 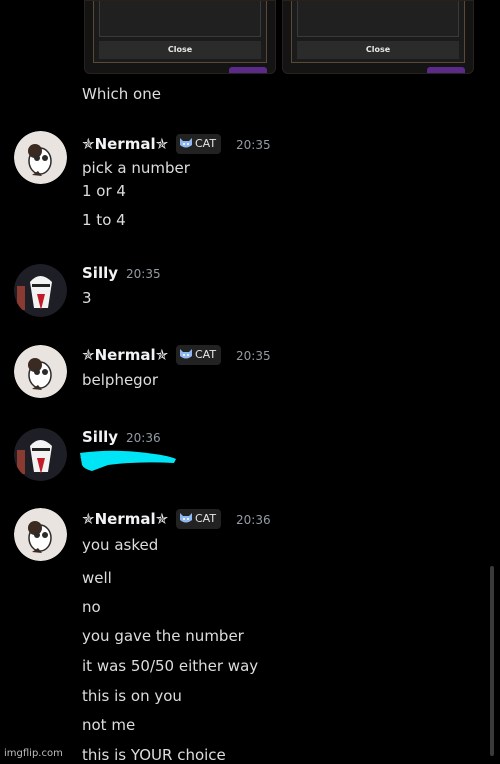 I want to click on message-text: pick a number, so click(x=136, y=168).